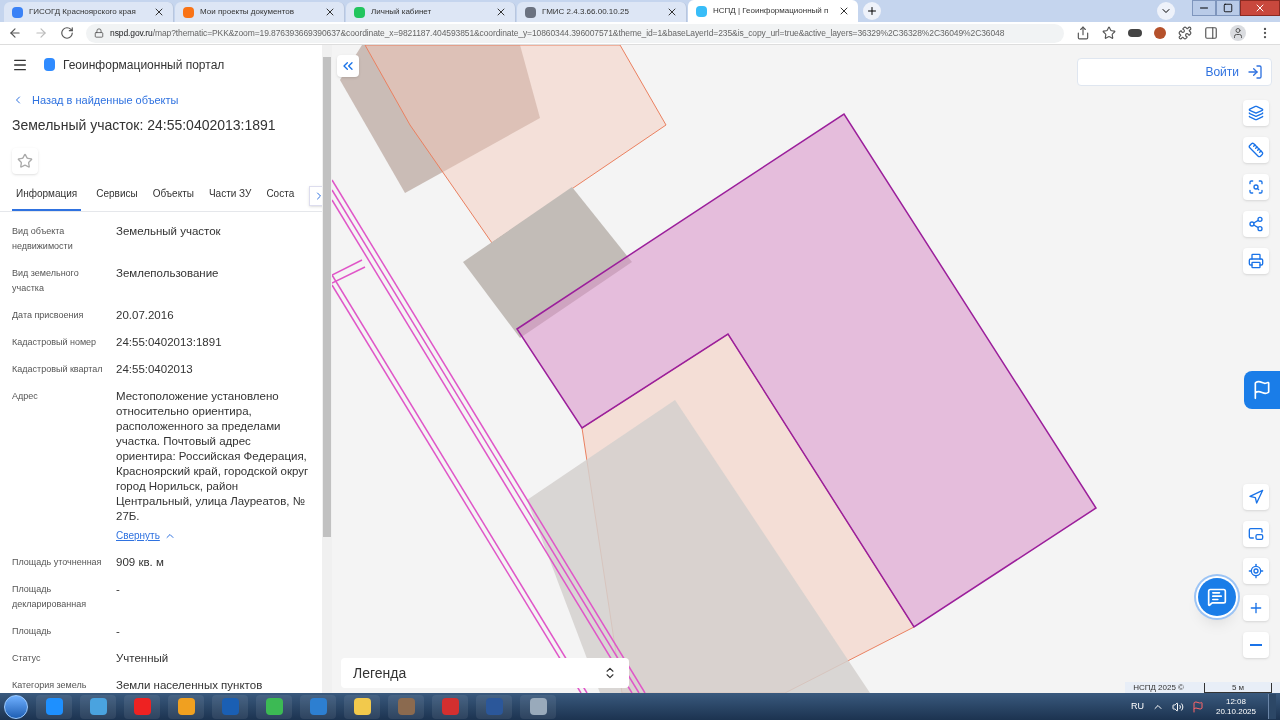  I want to click on tab-search-button, so click(1166, 11).